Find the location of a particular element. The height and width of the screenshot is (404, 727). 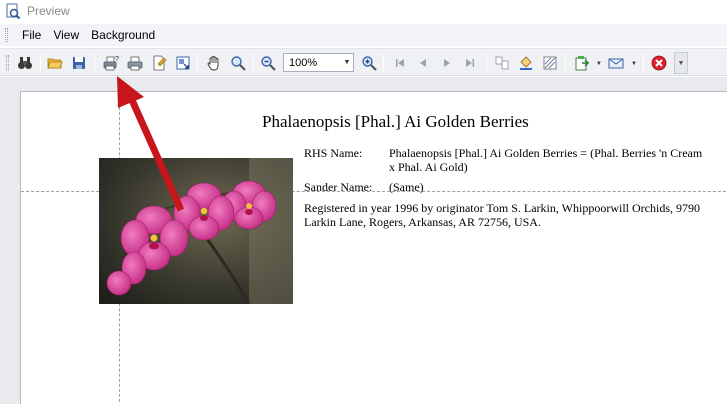

sander-name-value: (Same) is located at coordinates (406, 187).